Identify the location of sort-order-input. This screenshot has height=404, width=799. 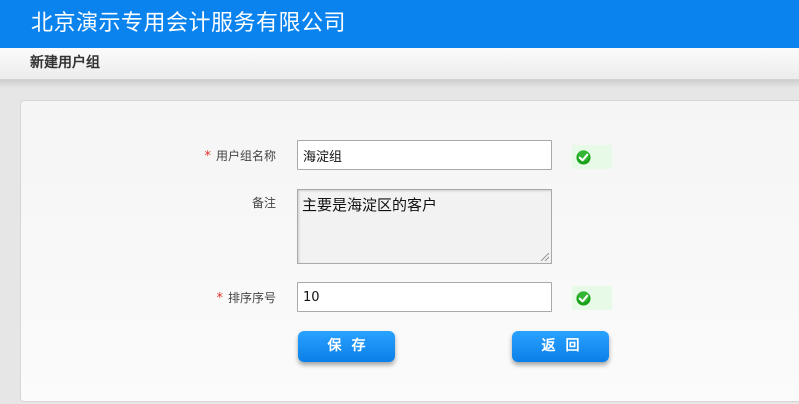
(424, 297).